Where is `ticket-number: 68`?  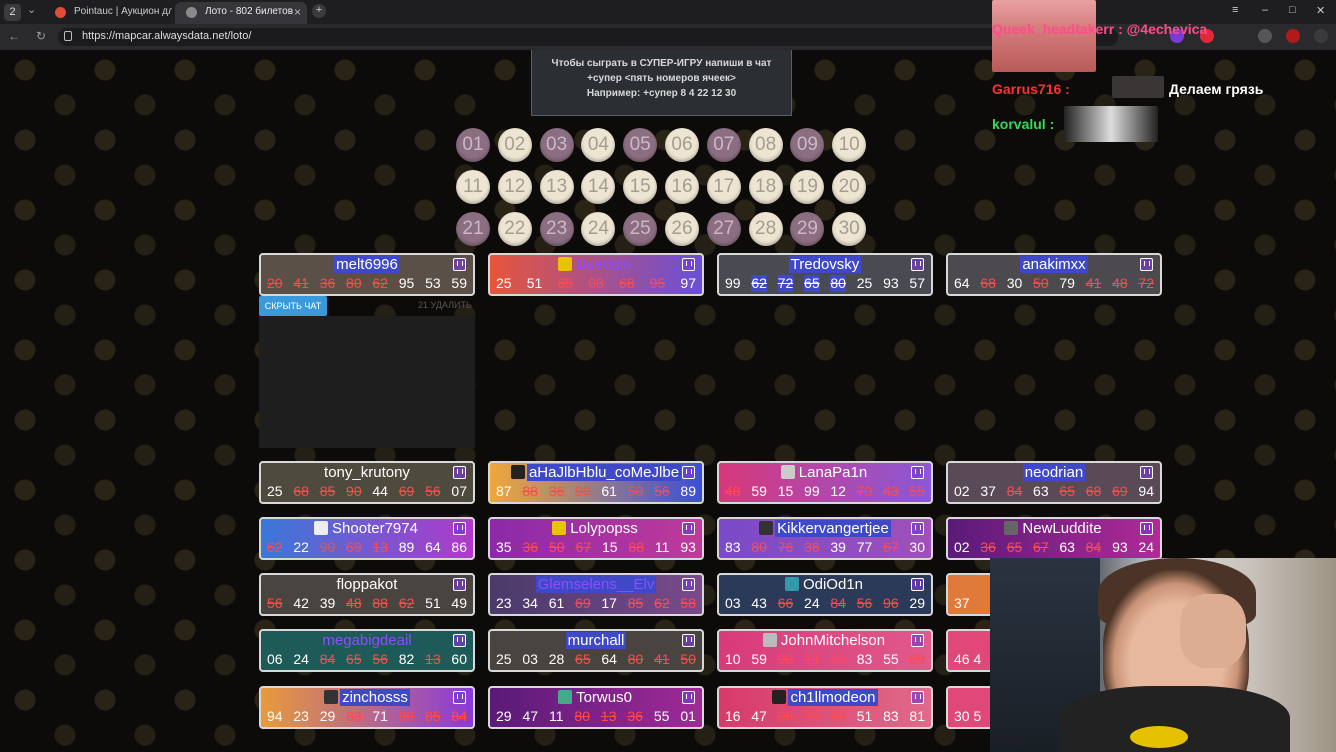 ticket-number: 68 is located at coordinates (1093, 491).